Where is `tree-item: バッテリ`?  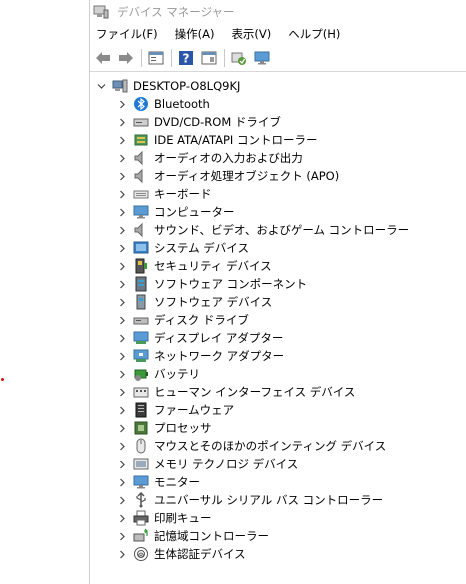 tree-item: バッテリ is located at coordinates (278, 374).